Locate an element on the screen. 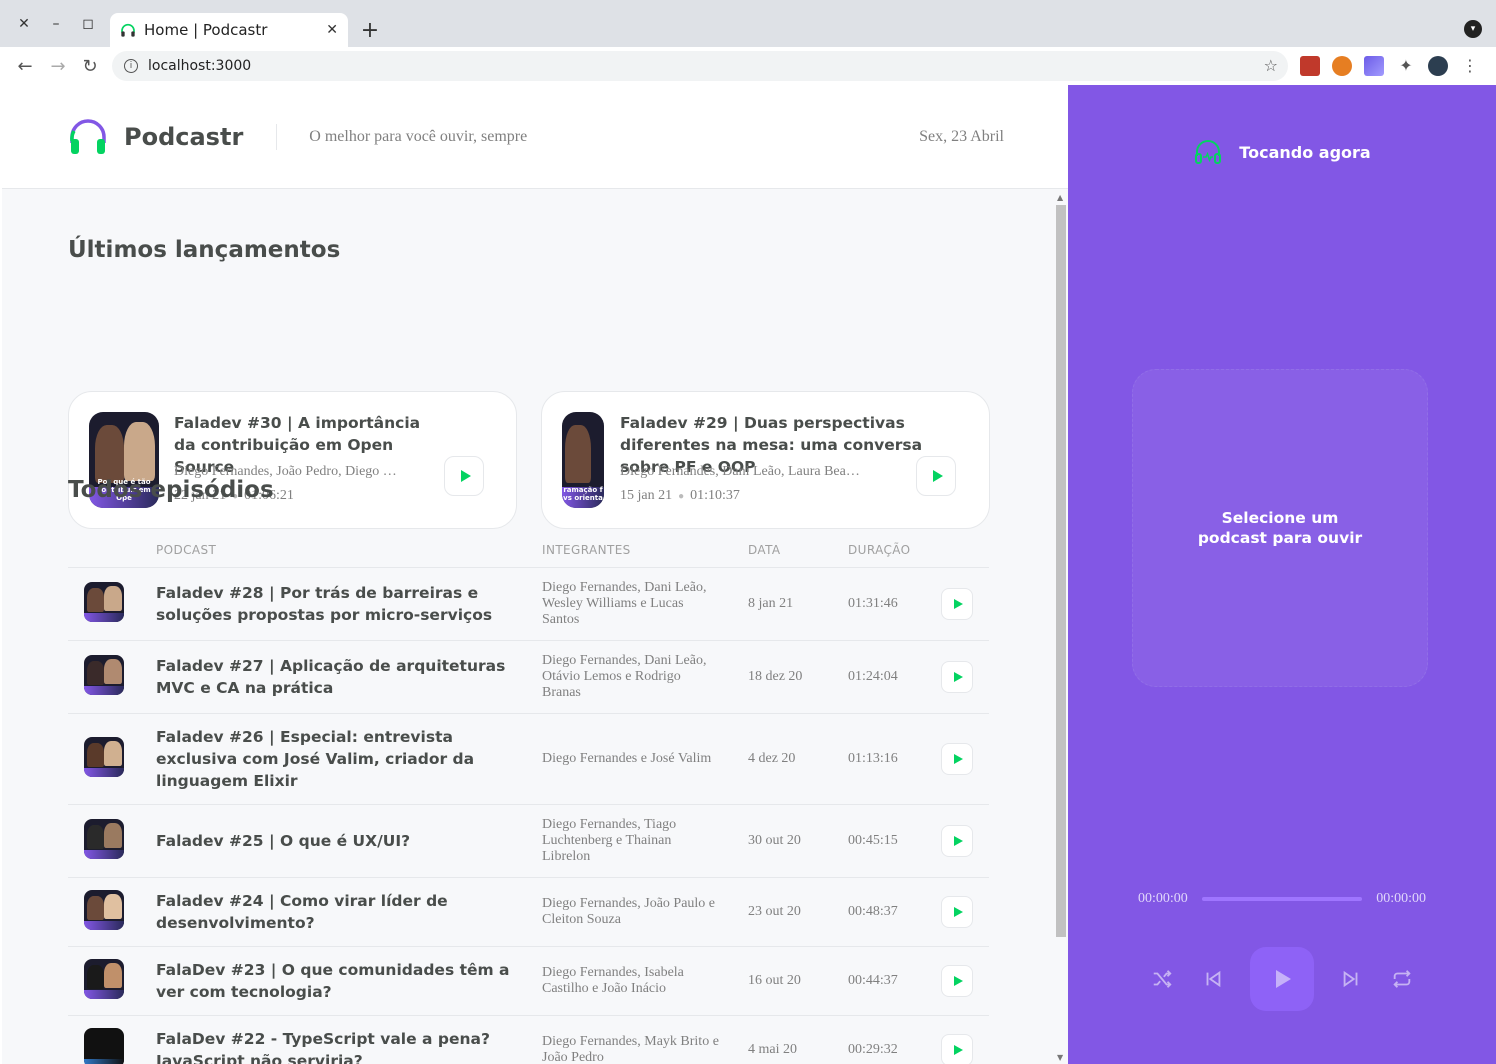 The image size is (1496, 1064). episode-duration: 00:29:32 is located at coordinates (873, 1049).